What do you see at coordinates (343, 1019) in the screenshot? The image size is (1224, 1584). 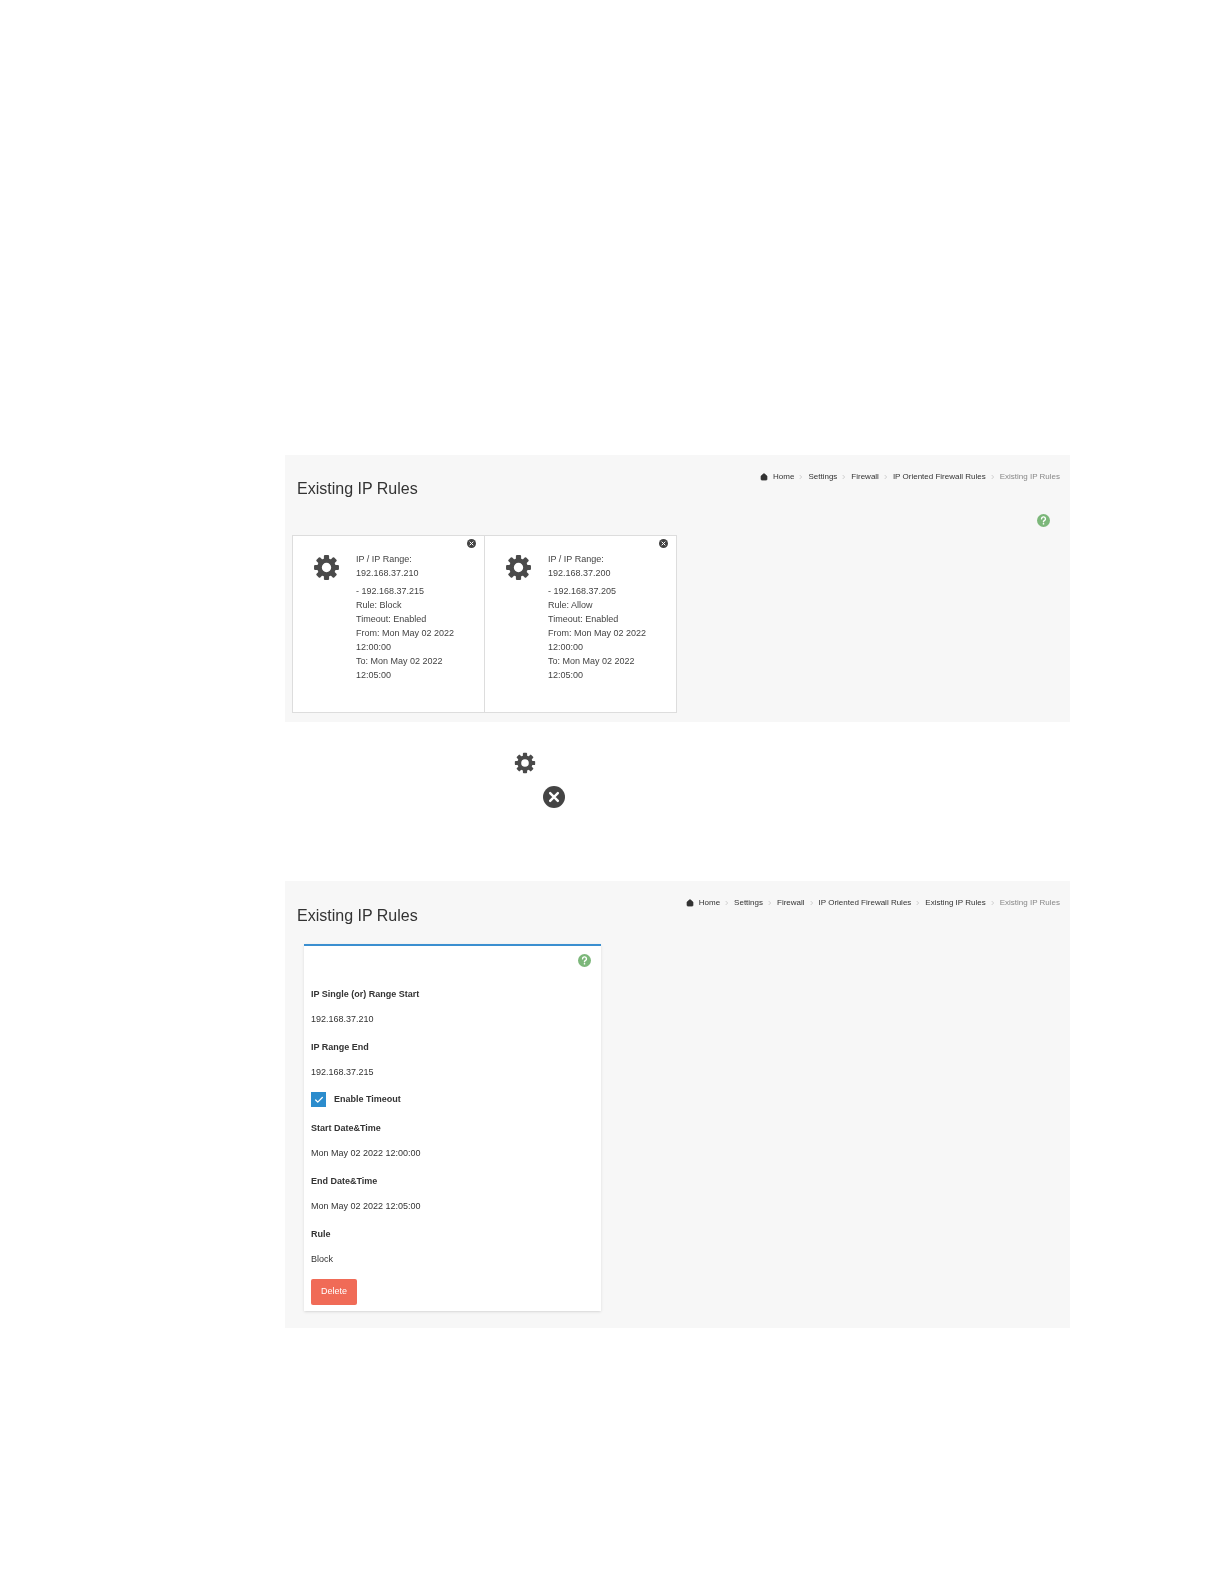 I see `field-value: 192.168.37.210` at bounding box center [343, 1019].